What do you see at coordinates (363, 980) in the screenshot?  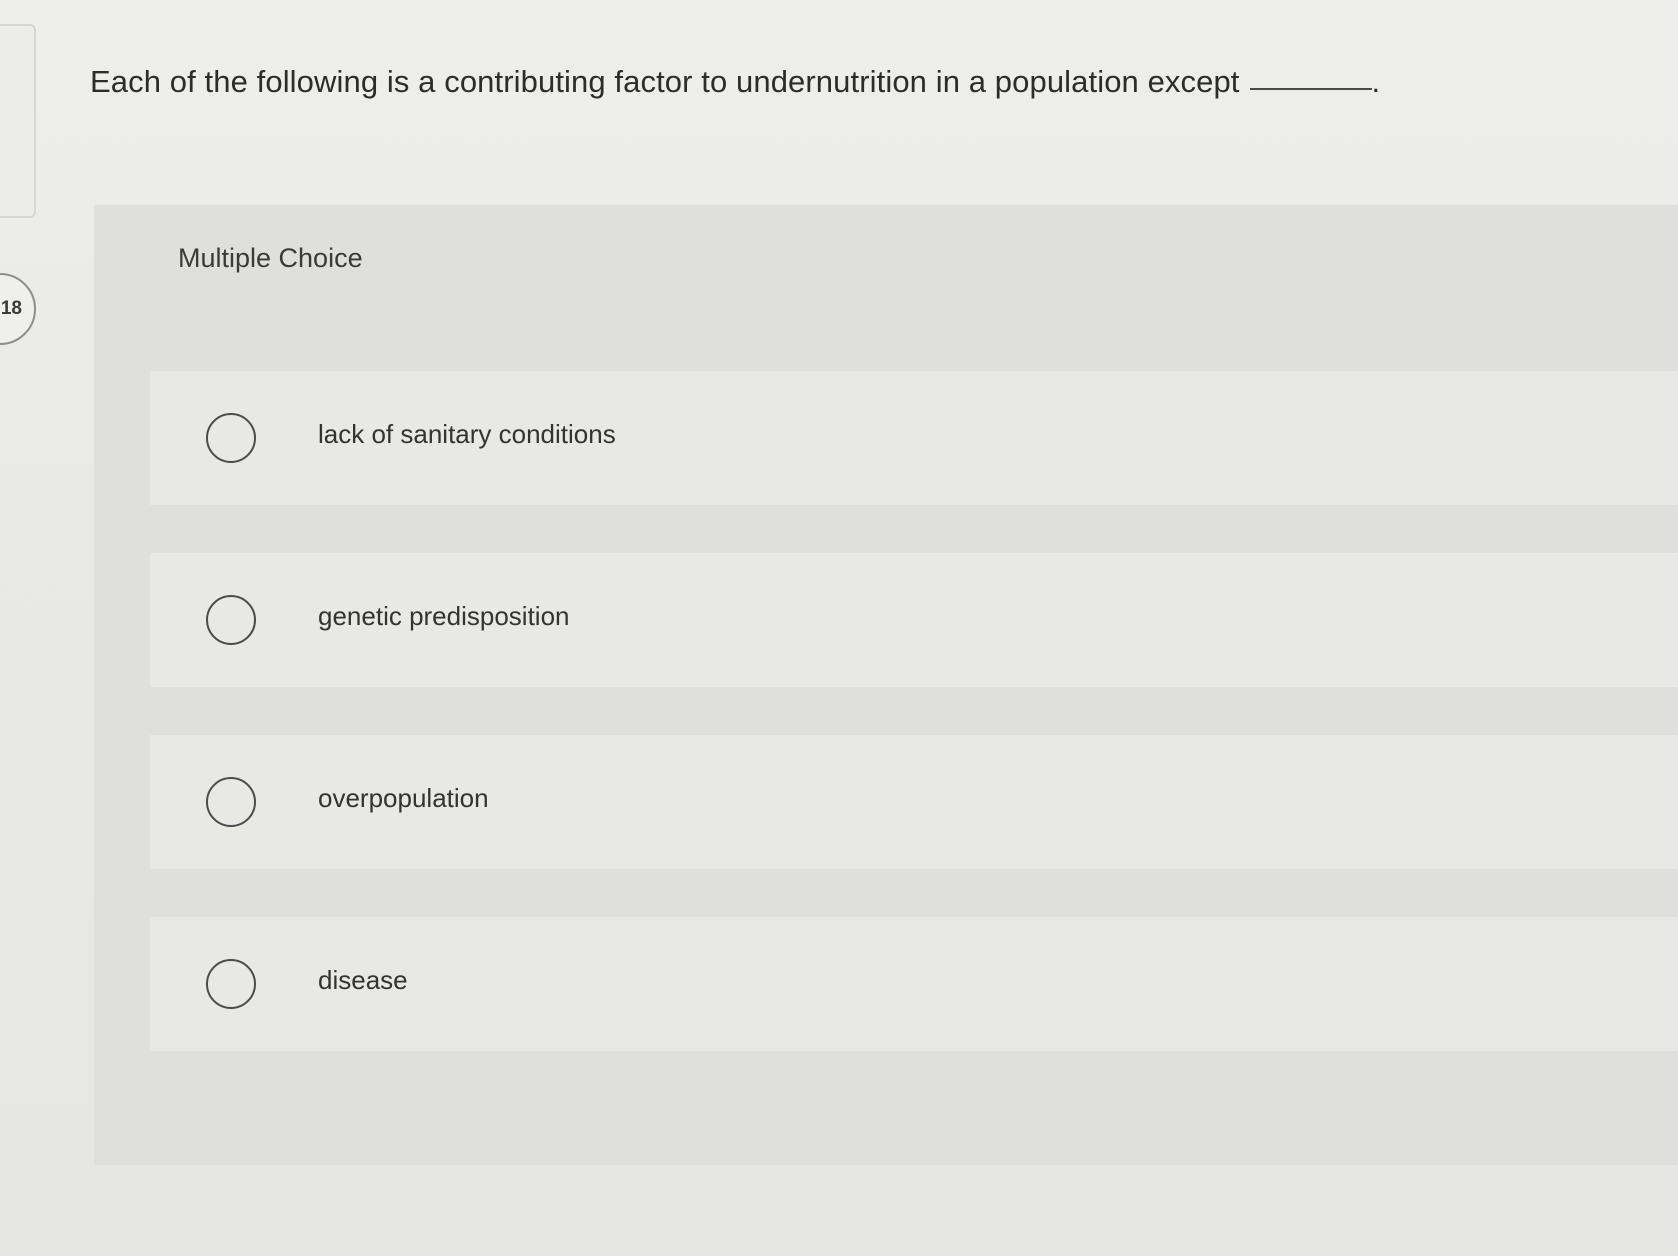 I see `answer-option-label: disease` at bounding box center [363, 980].